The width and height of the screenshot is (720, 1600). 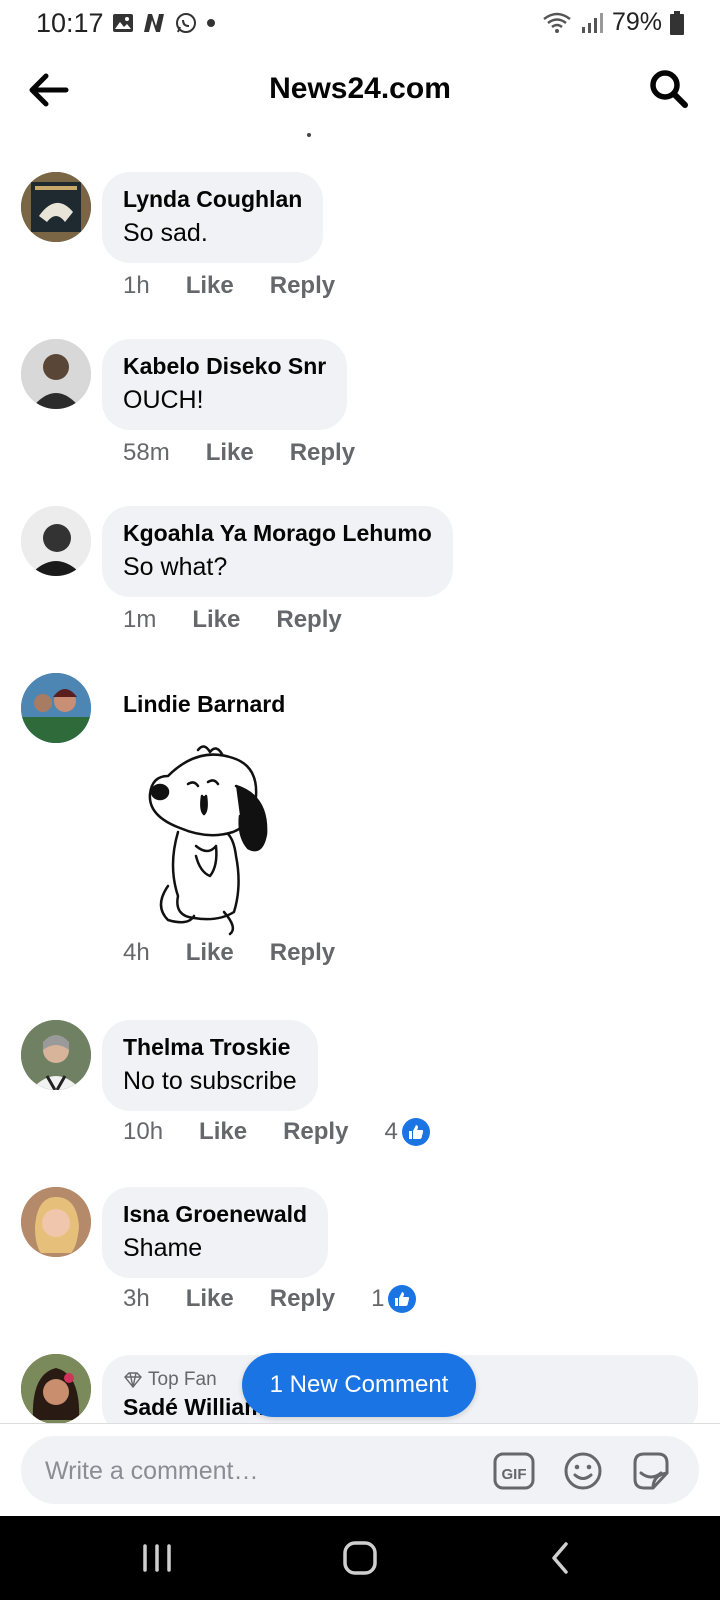 I want to click on comment-author: Sadé William, so click(x=194, y=1407).